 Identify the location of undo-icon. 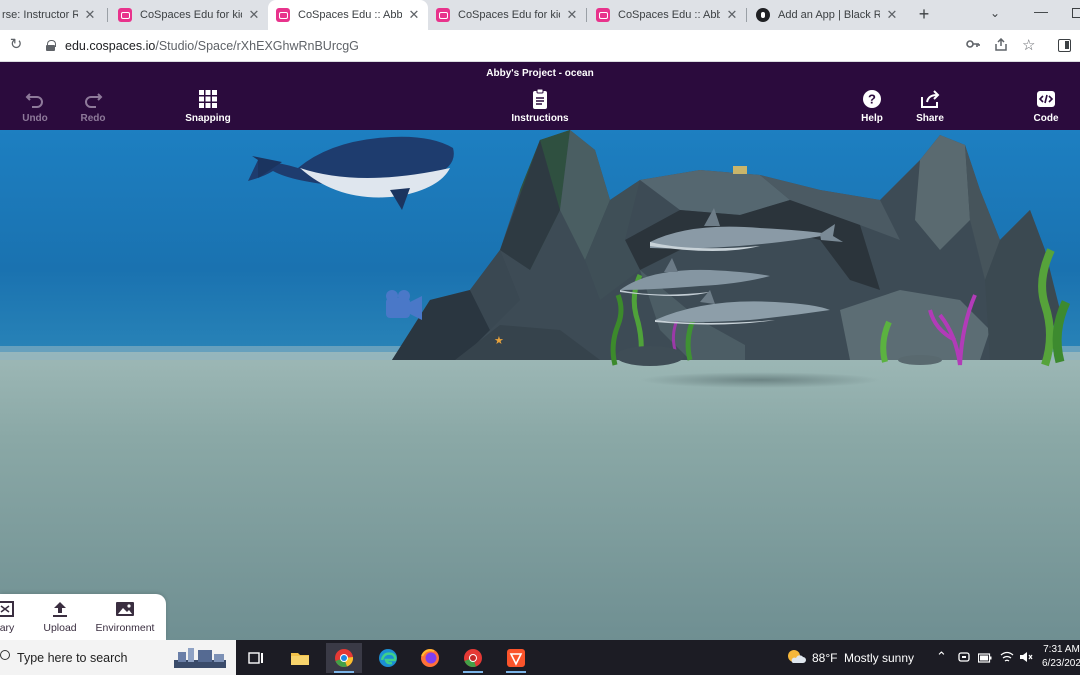
(34, 100).